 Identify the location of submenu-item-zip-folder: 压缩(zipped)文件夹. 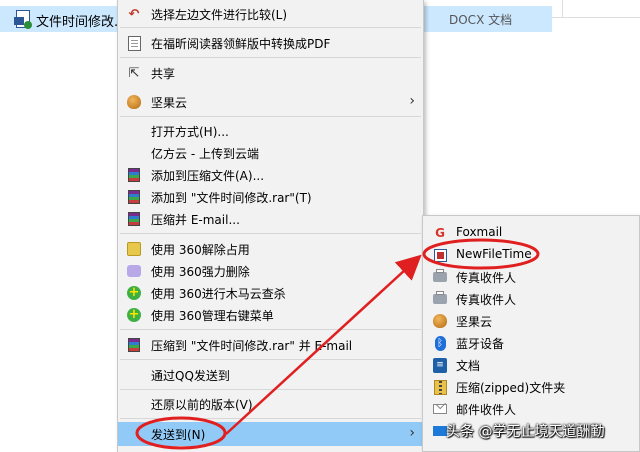
(531, 387).